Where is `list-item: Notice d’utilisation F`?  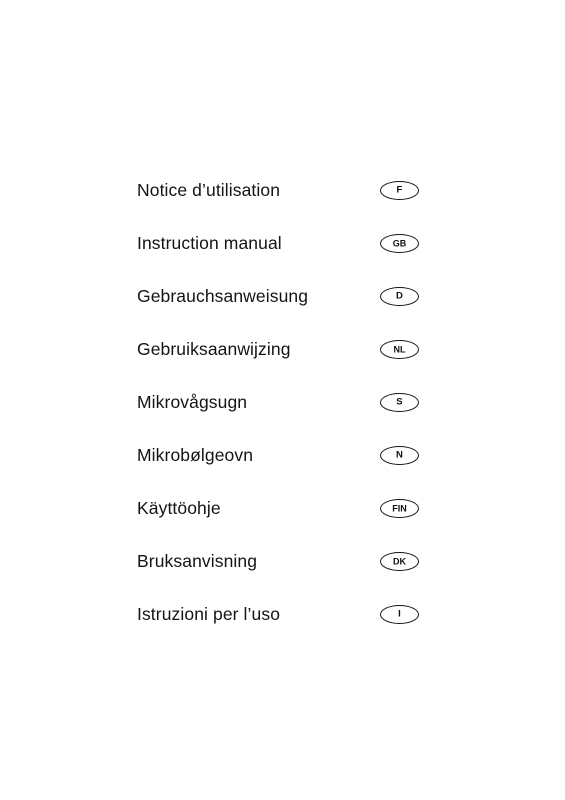 list-item: Notice d’utilisation F is located at coordinates (282, 202).